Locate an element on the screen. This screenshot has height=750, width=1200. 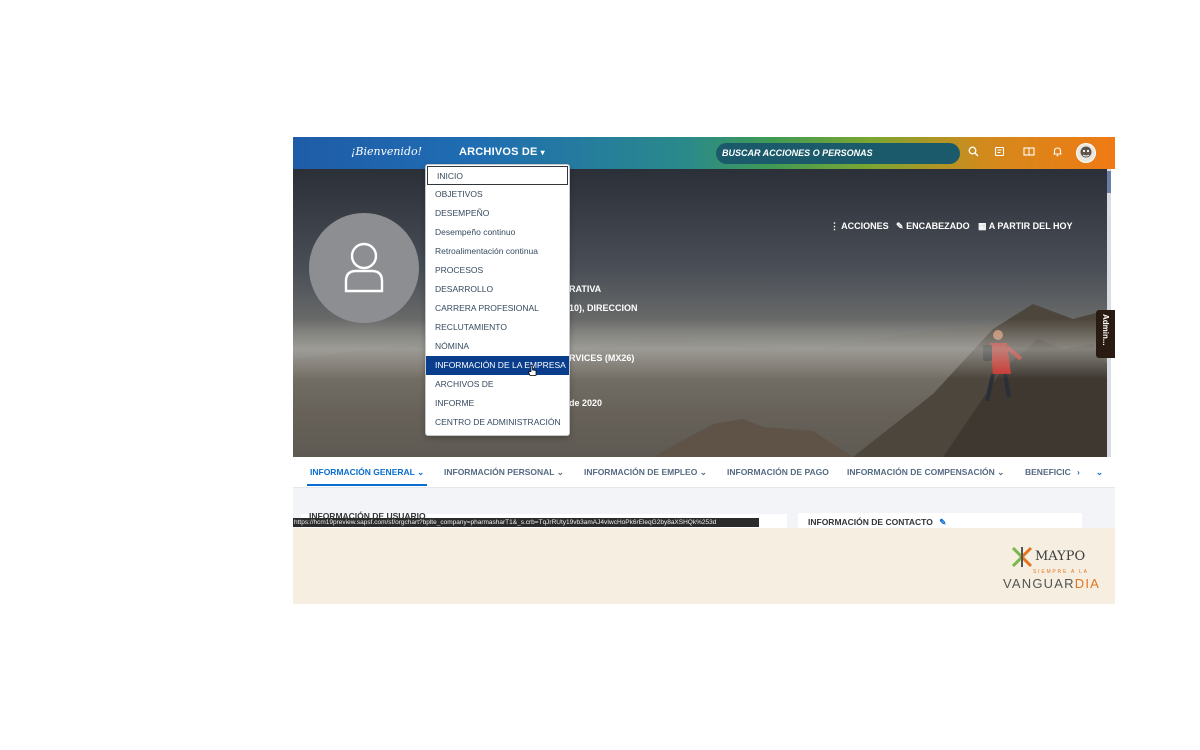
menu-item-desarrollo: DESARROLLO is located at coordinates (497, 289).